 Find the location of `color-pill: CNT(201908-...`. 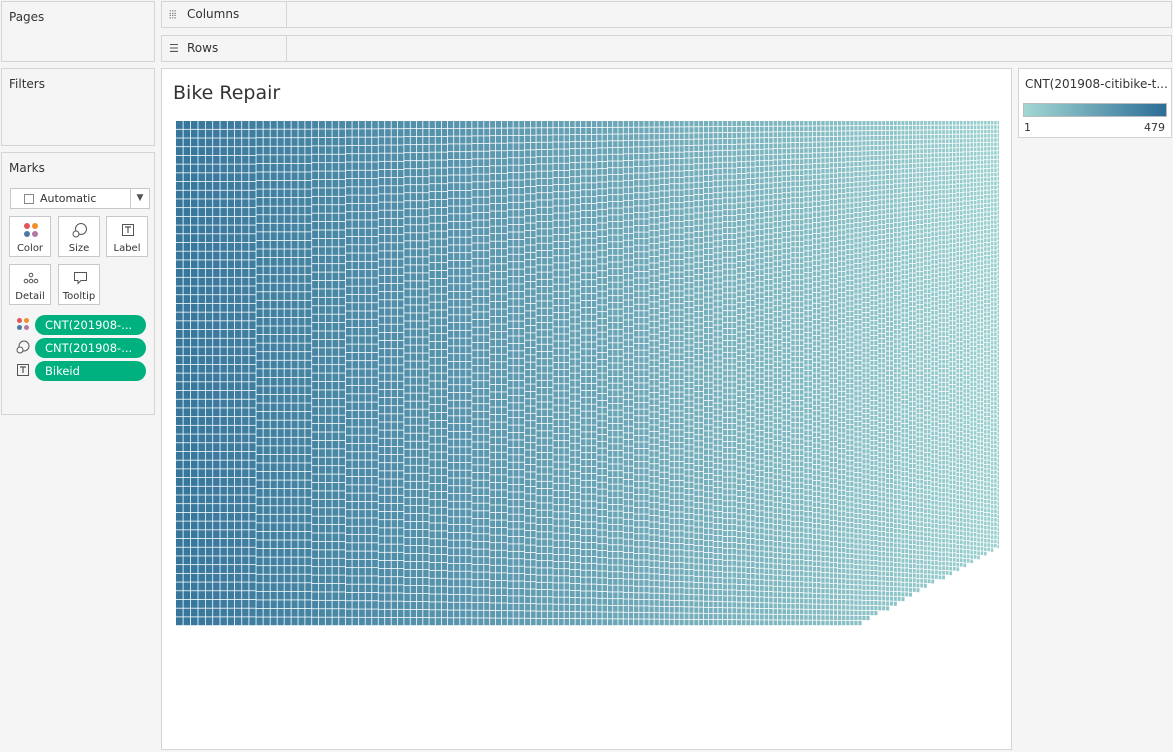

color-pill: CNT(201908-... is located at coordinates (90, 325).